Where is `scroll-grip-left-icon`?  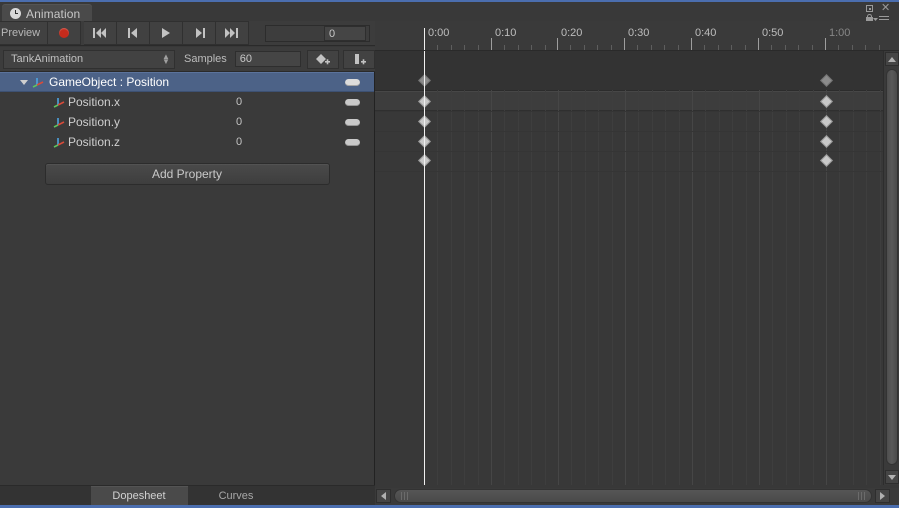 scroll-grip-left-icon is located at coordinates (404, 496).